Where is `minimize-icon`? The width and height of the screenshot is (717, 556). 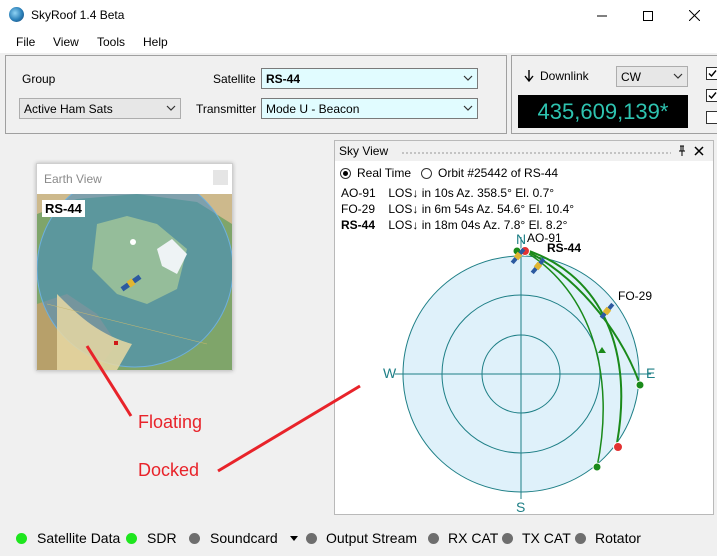 minimize-icon is located at coordinates (602, 15).